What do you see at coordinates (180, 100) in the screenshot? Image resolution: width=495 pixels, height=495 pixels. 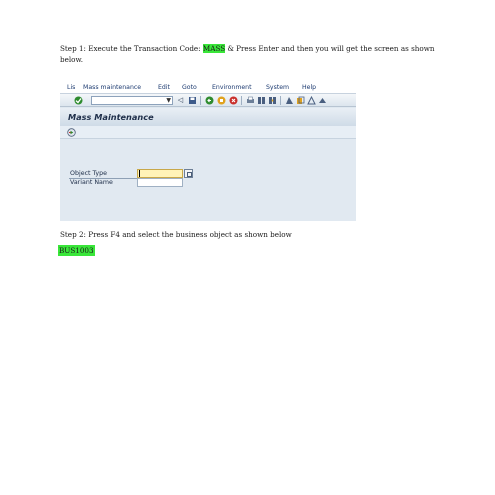 I see `collapse-icon: ◁` at bounding box center [180, 100].